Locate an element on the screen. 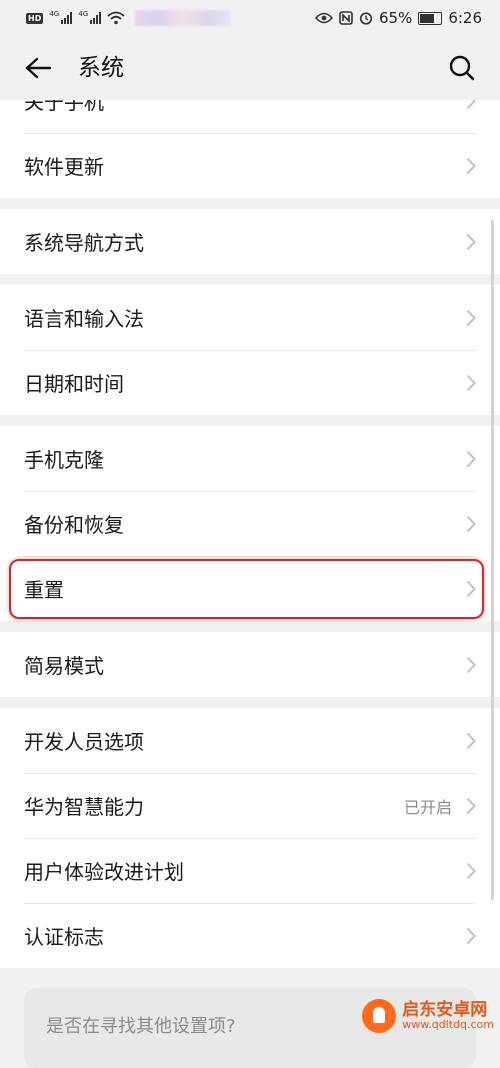 The image size is (500, 1068). clock-time: 6:26 is located at coordinates (465, 18).